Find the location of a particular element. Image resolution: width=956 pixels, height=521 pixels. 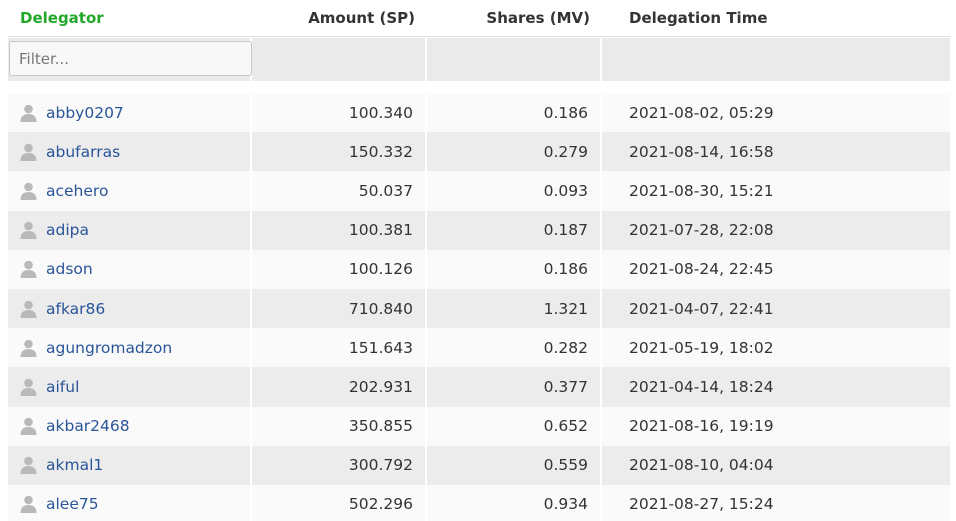

amount-cell: 50.037 is located at coordinates (339, 191).